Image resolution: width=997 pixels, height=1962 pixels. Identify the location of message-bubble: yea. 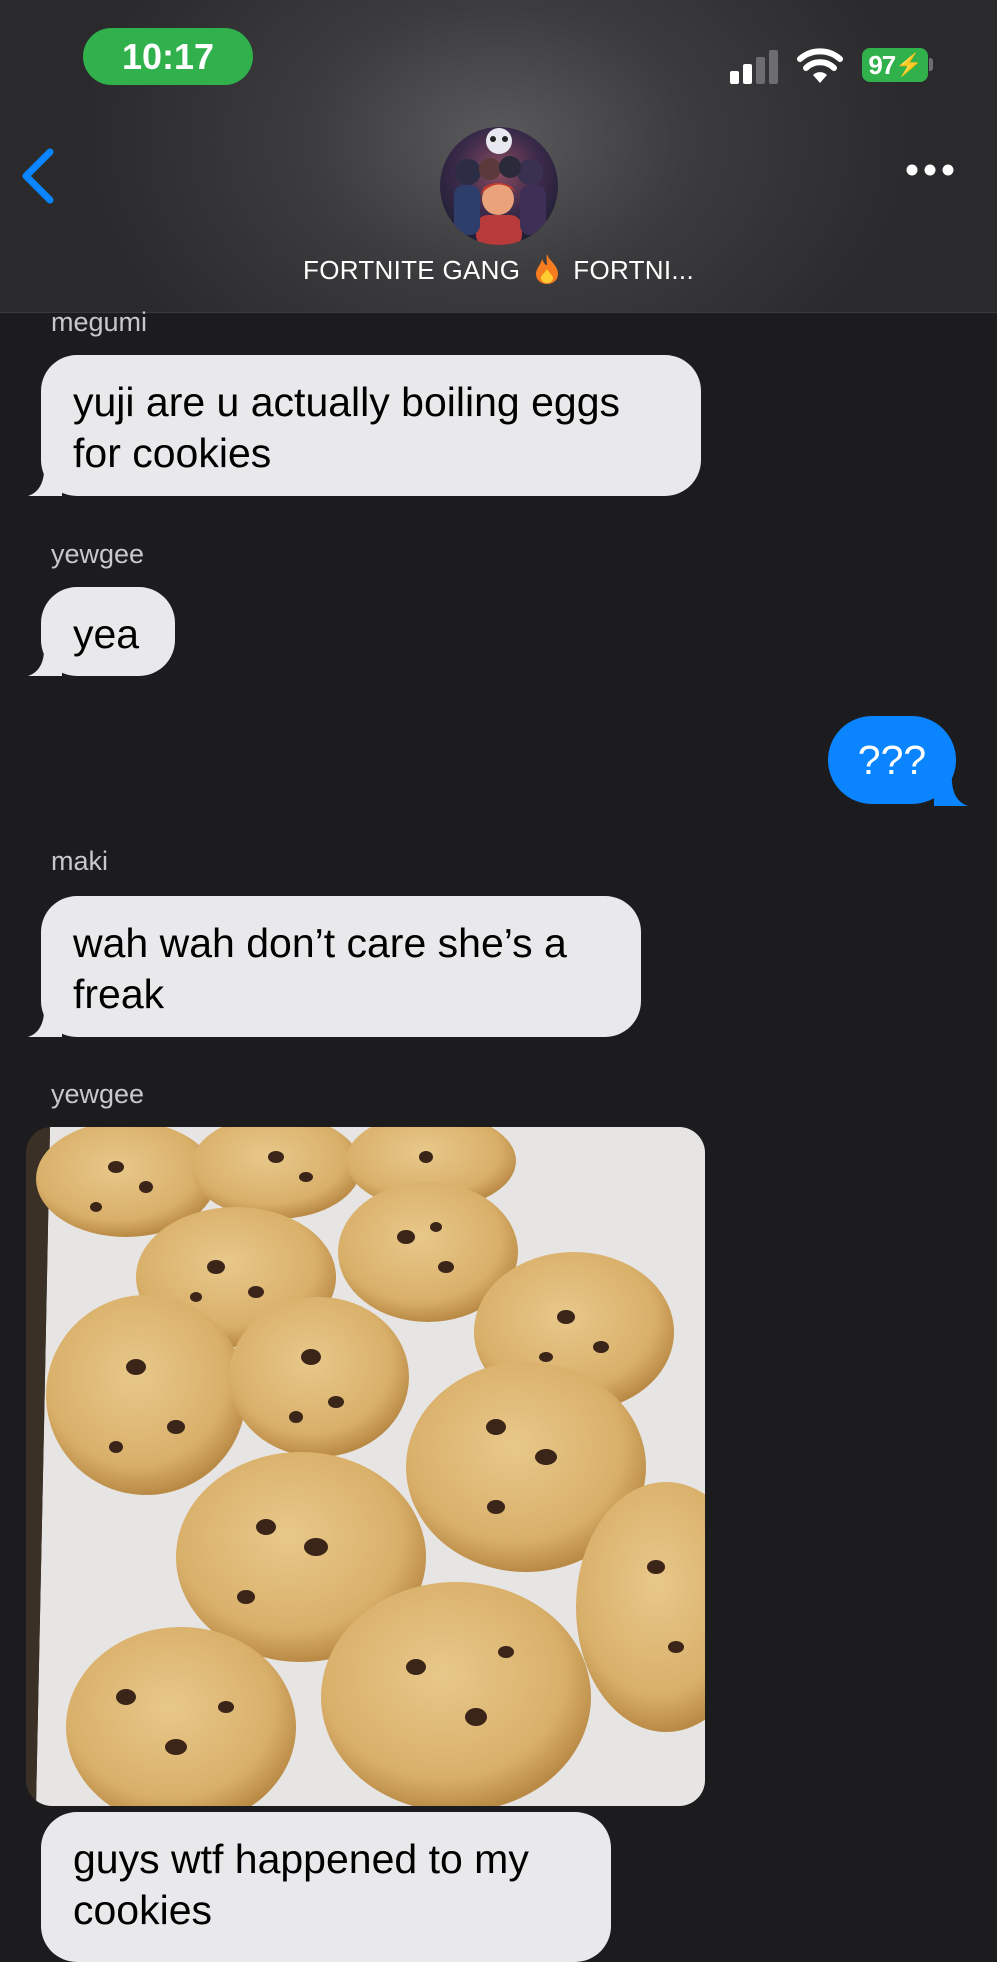
(108, 631).